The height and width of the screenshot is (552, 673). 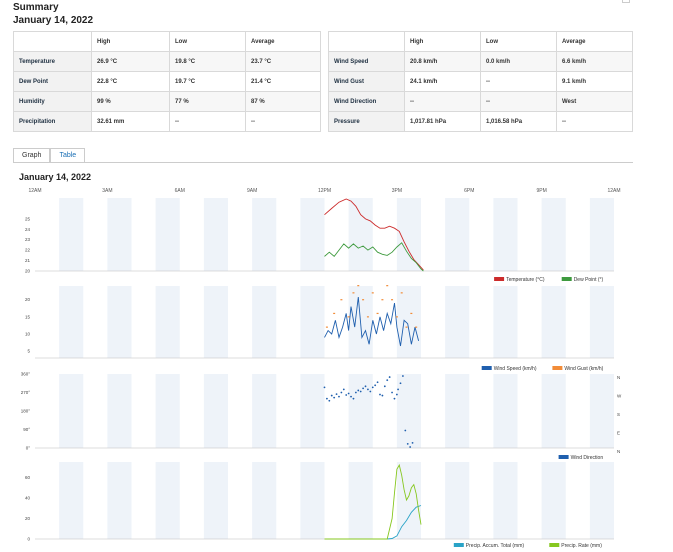 I want to click on table-header: High, so click(x=130, y=41).